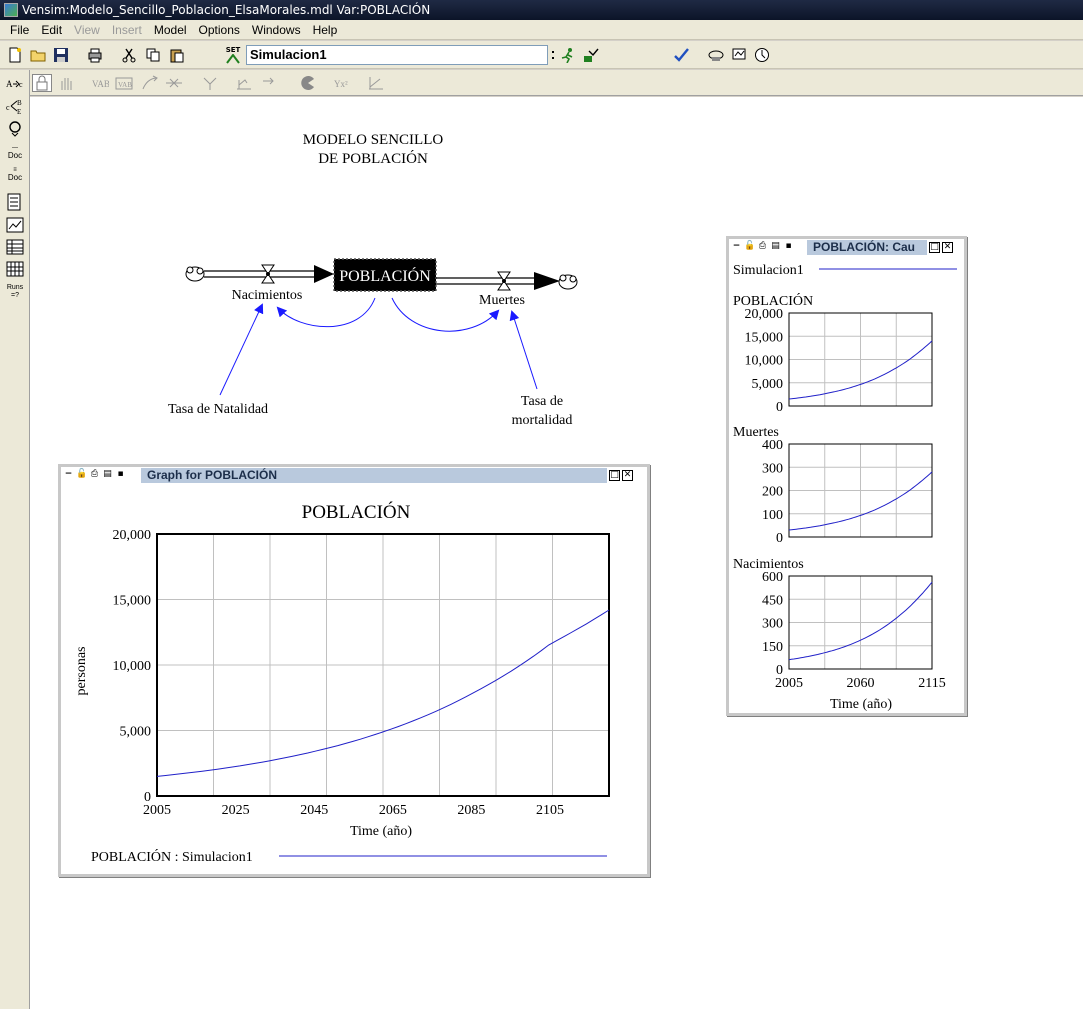  I want to click on x-tick-label: 2005, so click(157, 810).